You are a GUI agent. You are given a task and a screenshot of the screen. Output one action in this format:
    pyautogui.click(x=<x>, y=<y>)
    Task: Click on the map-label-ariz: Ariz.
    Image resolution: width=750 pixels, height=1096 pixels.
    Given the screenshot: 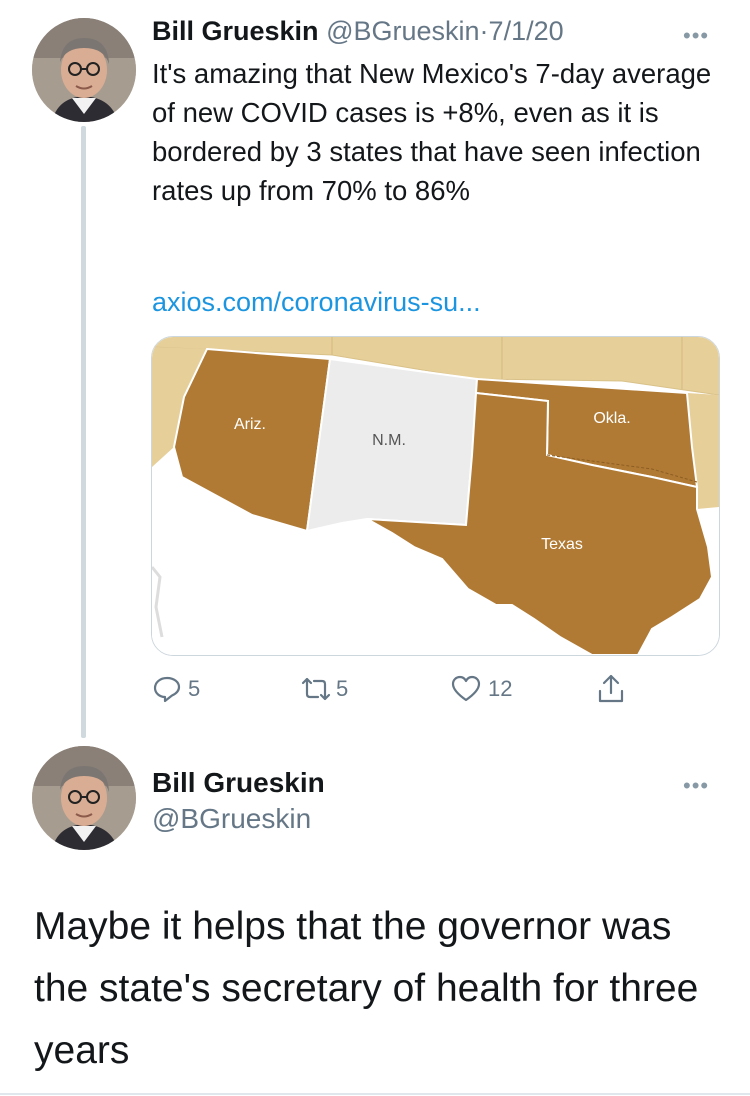 What is the action you would take?
    pyautogui.click(x=250, y=424)
    